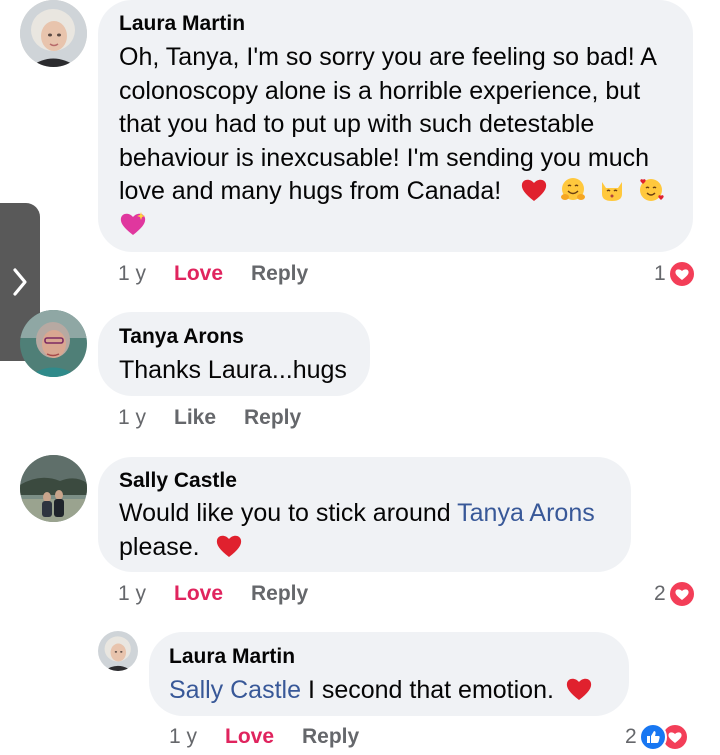 This screenshot has height=755, width=720. Describe the element at coordinates (381, 691) in the screenshot. I see `comment-text: Sally Castle I second that emotion.` at that location.